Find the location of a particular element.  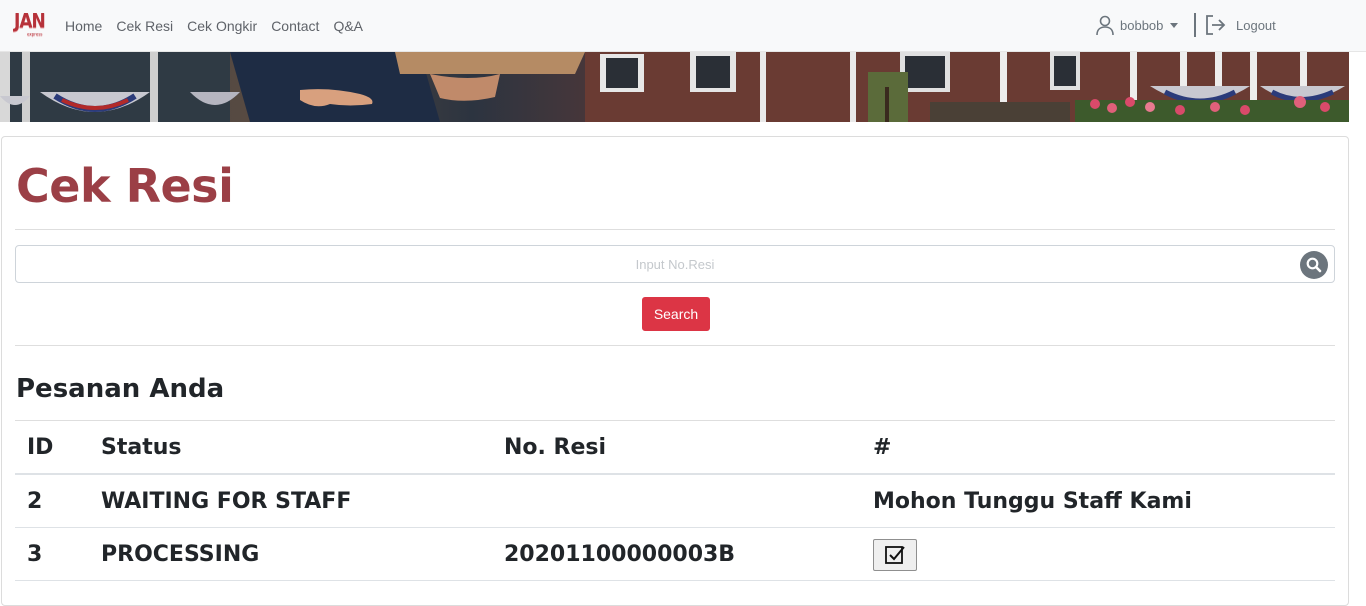

order-resi: 20201100000003B is located at coordinates (620, 554).